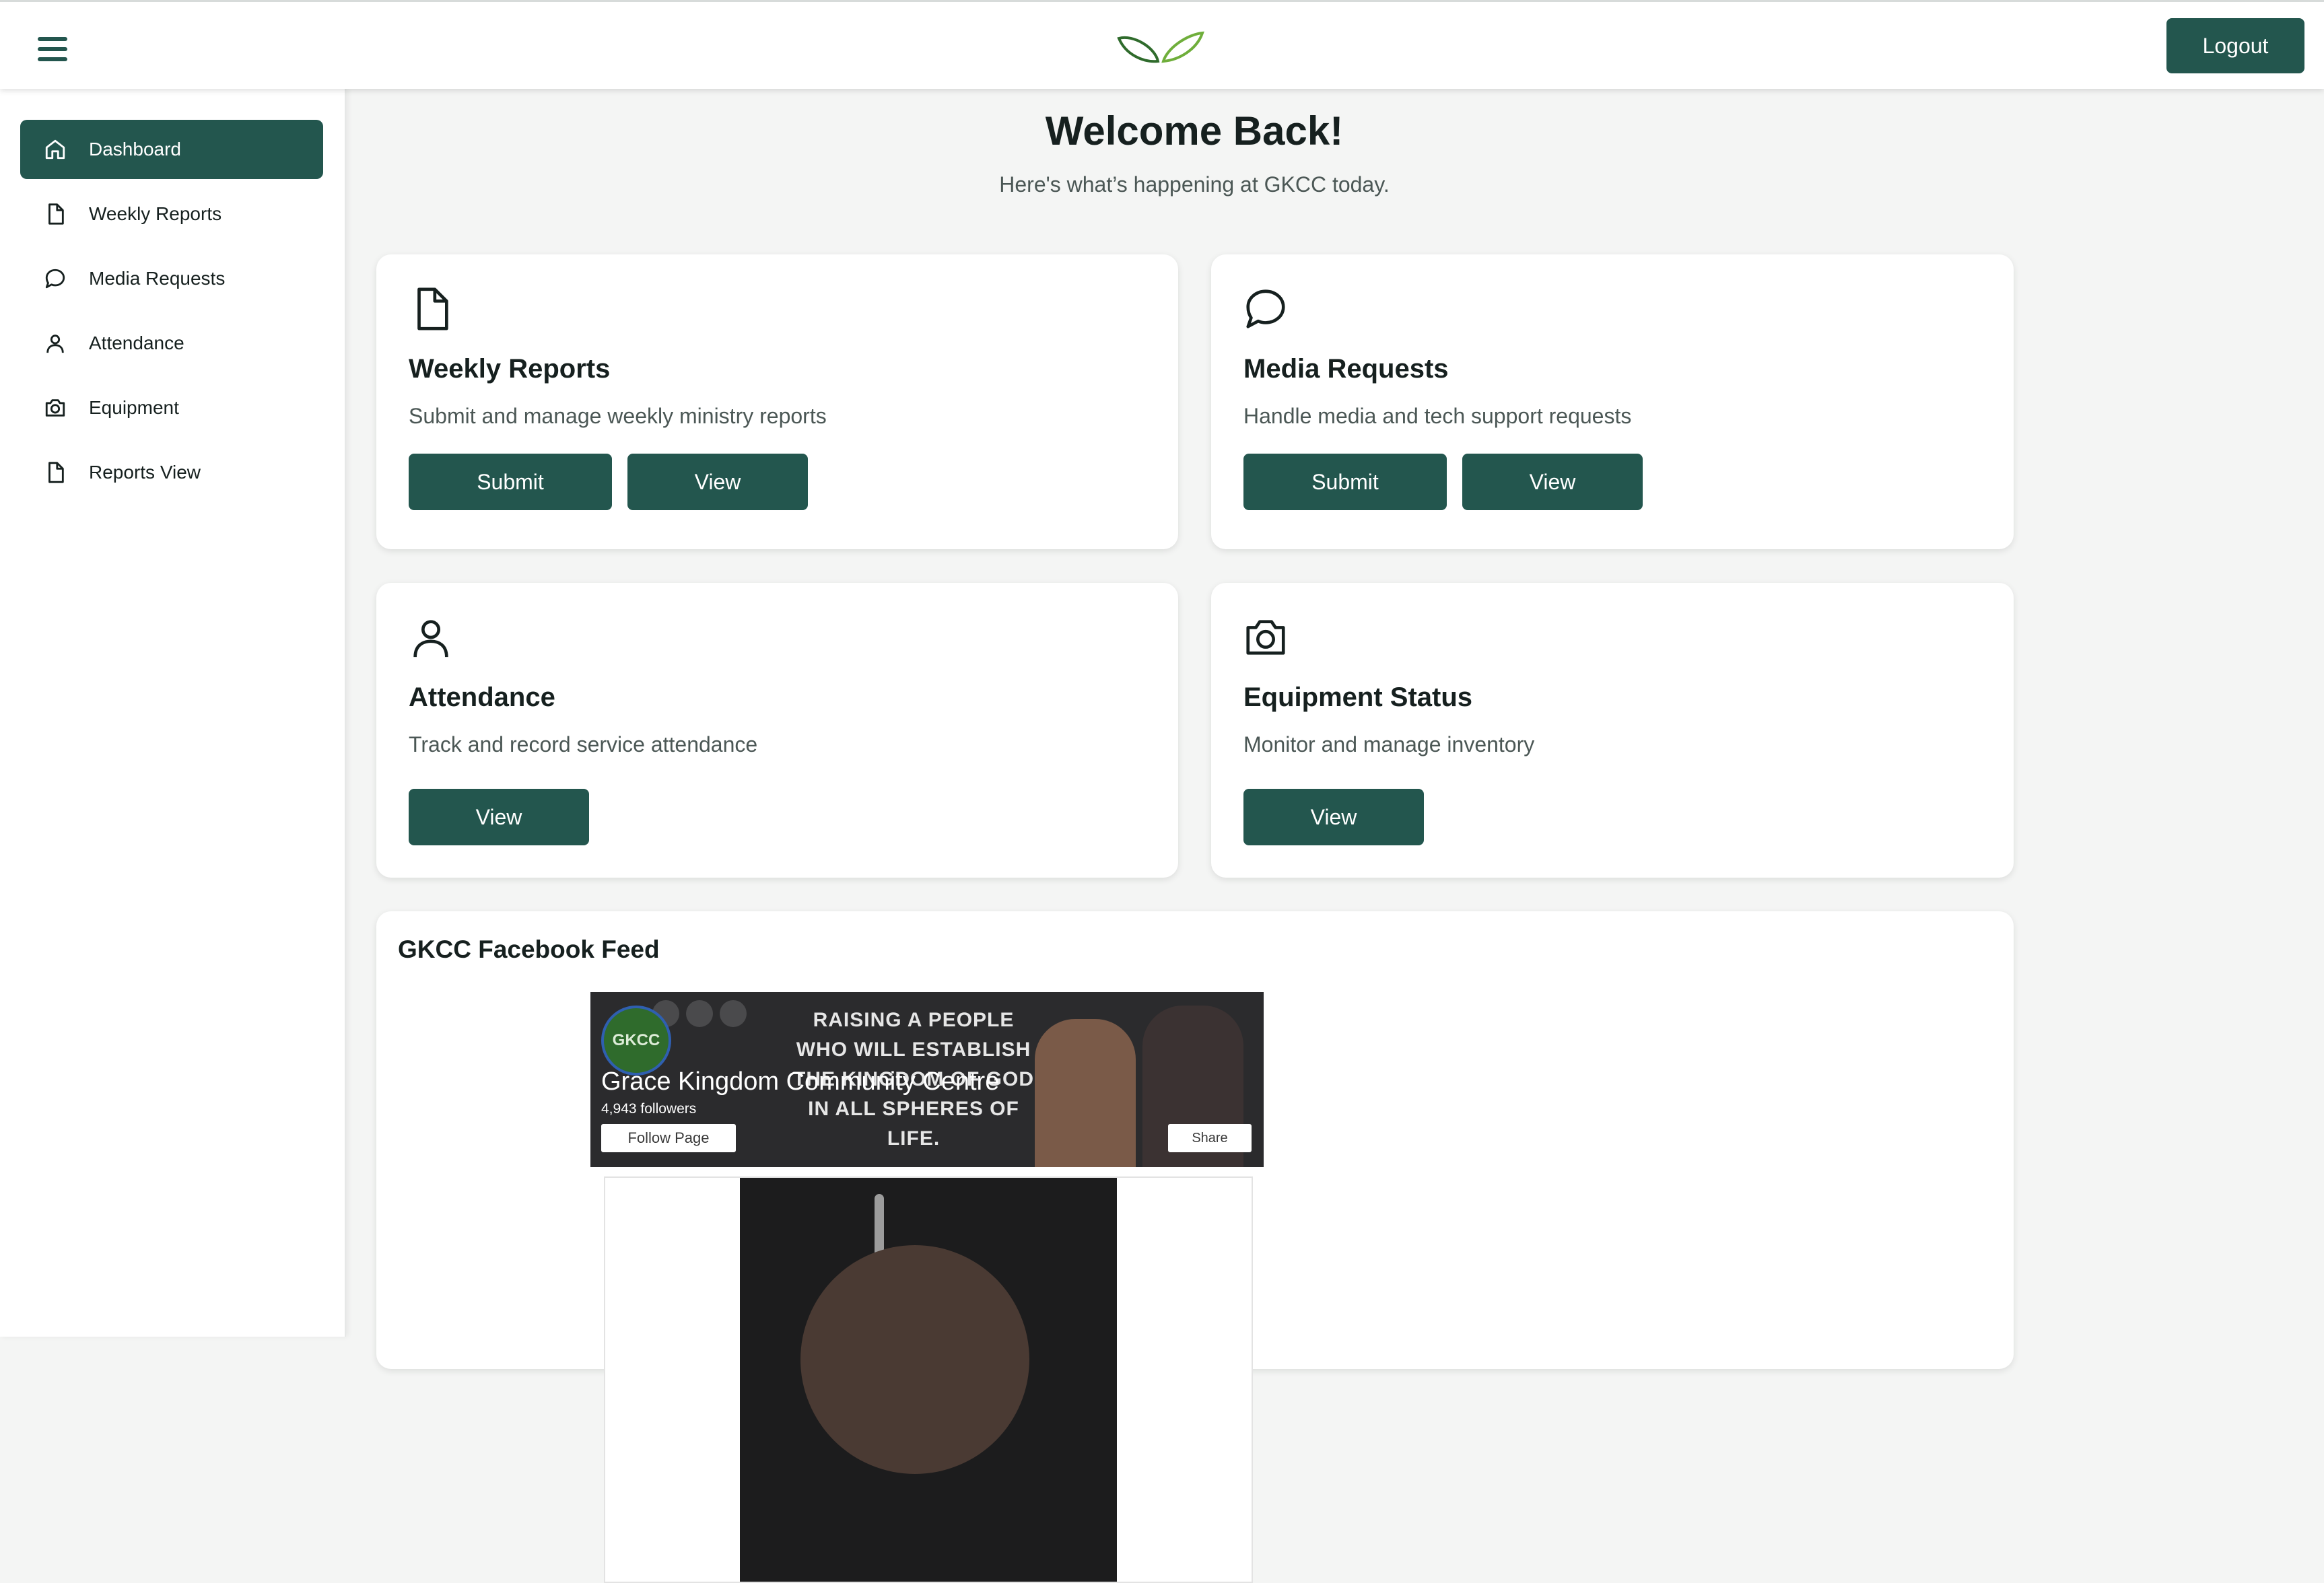 The image size is (2324, 1583). I want to click on page-subtitle: Here's what’s happening at GKCC today., so click(1194, 184).